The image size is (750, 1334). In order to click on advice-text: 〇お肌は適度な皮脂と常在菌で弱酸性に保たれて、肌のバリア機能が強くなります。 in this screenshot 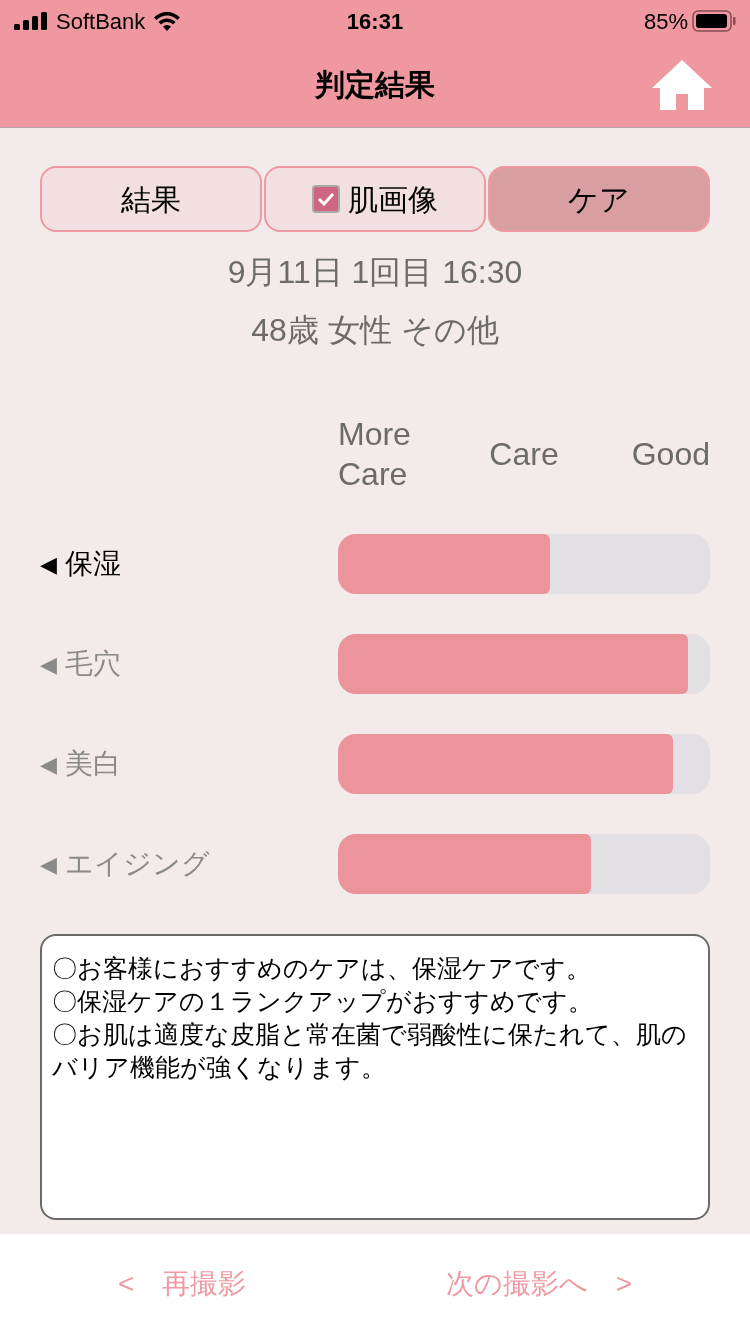, I will do `click(370, 1051)`.